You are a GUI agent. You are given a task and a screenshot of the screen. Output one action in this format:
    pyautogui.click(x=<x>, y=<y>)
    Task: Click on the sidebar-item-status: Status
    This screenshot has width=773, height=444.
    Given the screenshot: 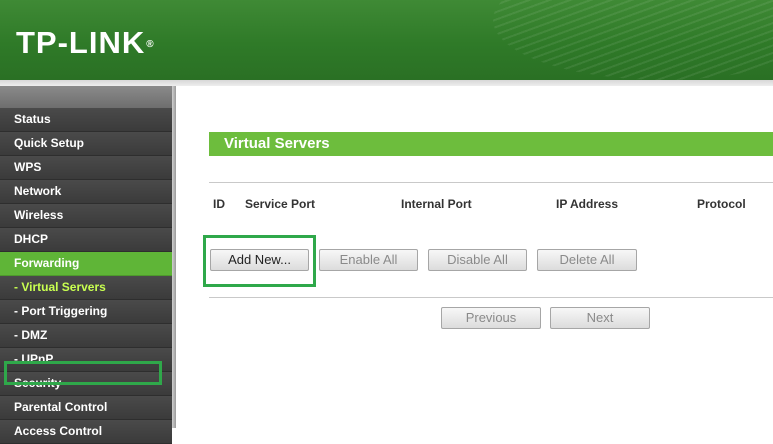 What is the action you would take?
    pyautogui.click(x=86, y=120)
    